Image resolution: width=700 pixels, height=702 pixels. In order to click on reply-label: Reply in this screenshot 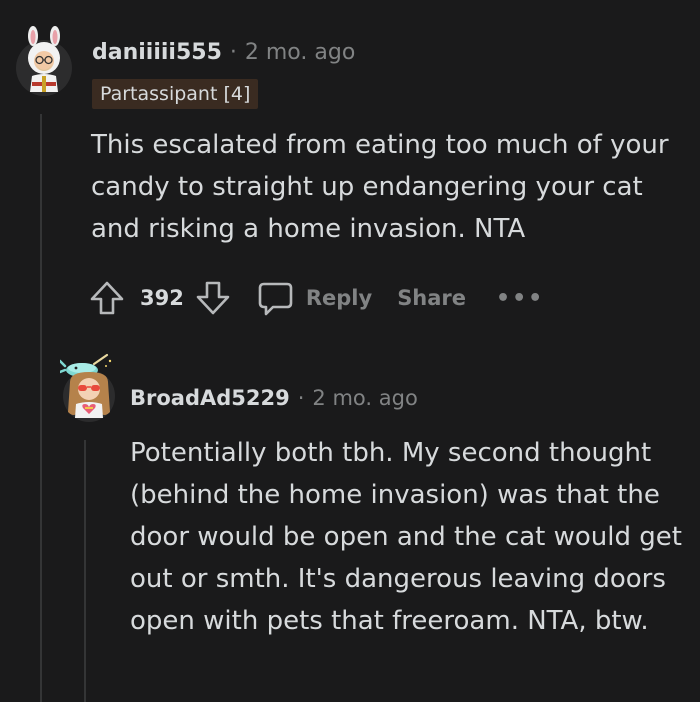, I will do `click(339, 298)`.